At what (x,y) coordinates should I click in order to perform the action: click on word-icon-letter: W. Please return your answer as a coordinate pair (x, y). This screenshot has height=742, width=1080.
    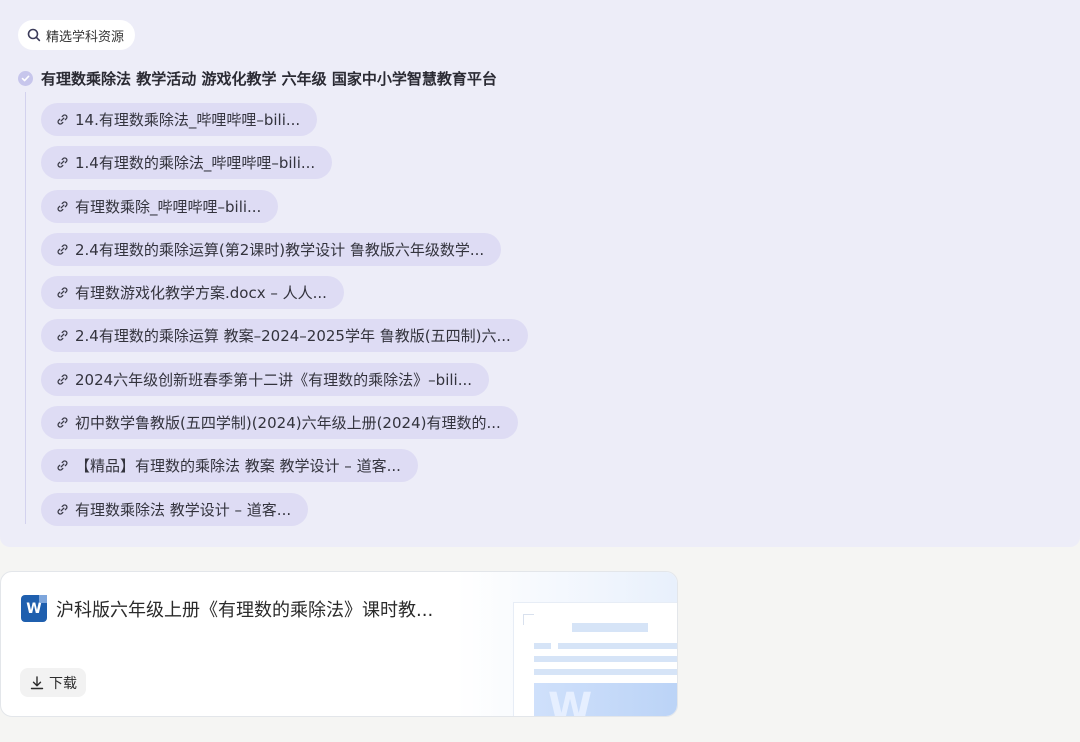
    Looking at the image, I should click on (34, 608).